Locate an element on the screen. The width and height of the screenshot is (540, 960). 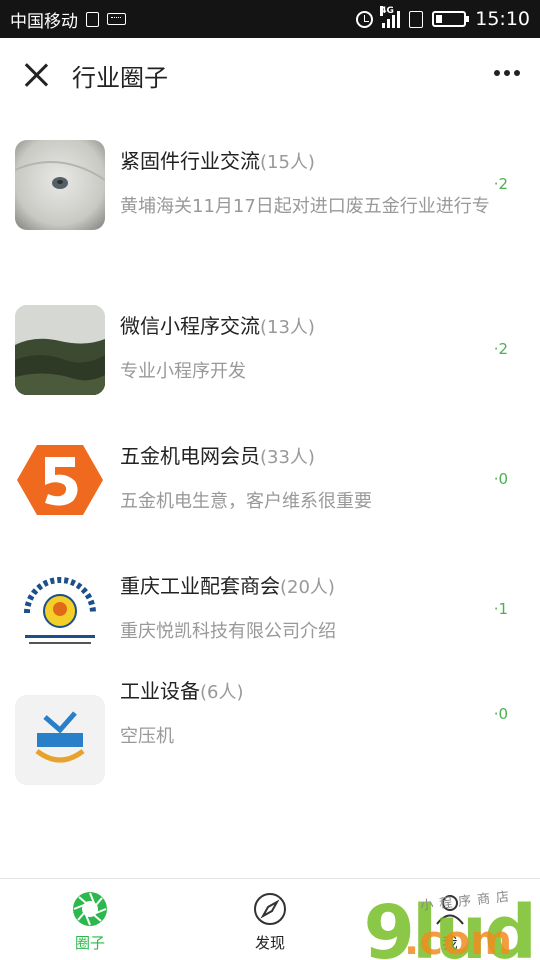
group-name-row: 工业设备(6人) is located at coordinates (182, 689).